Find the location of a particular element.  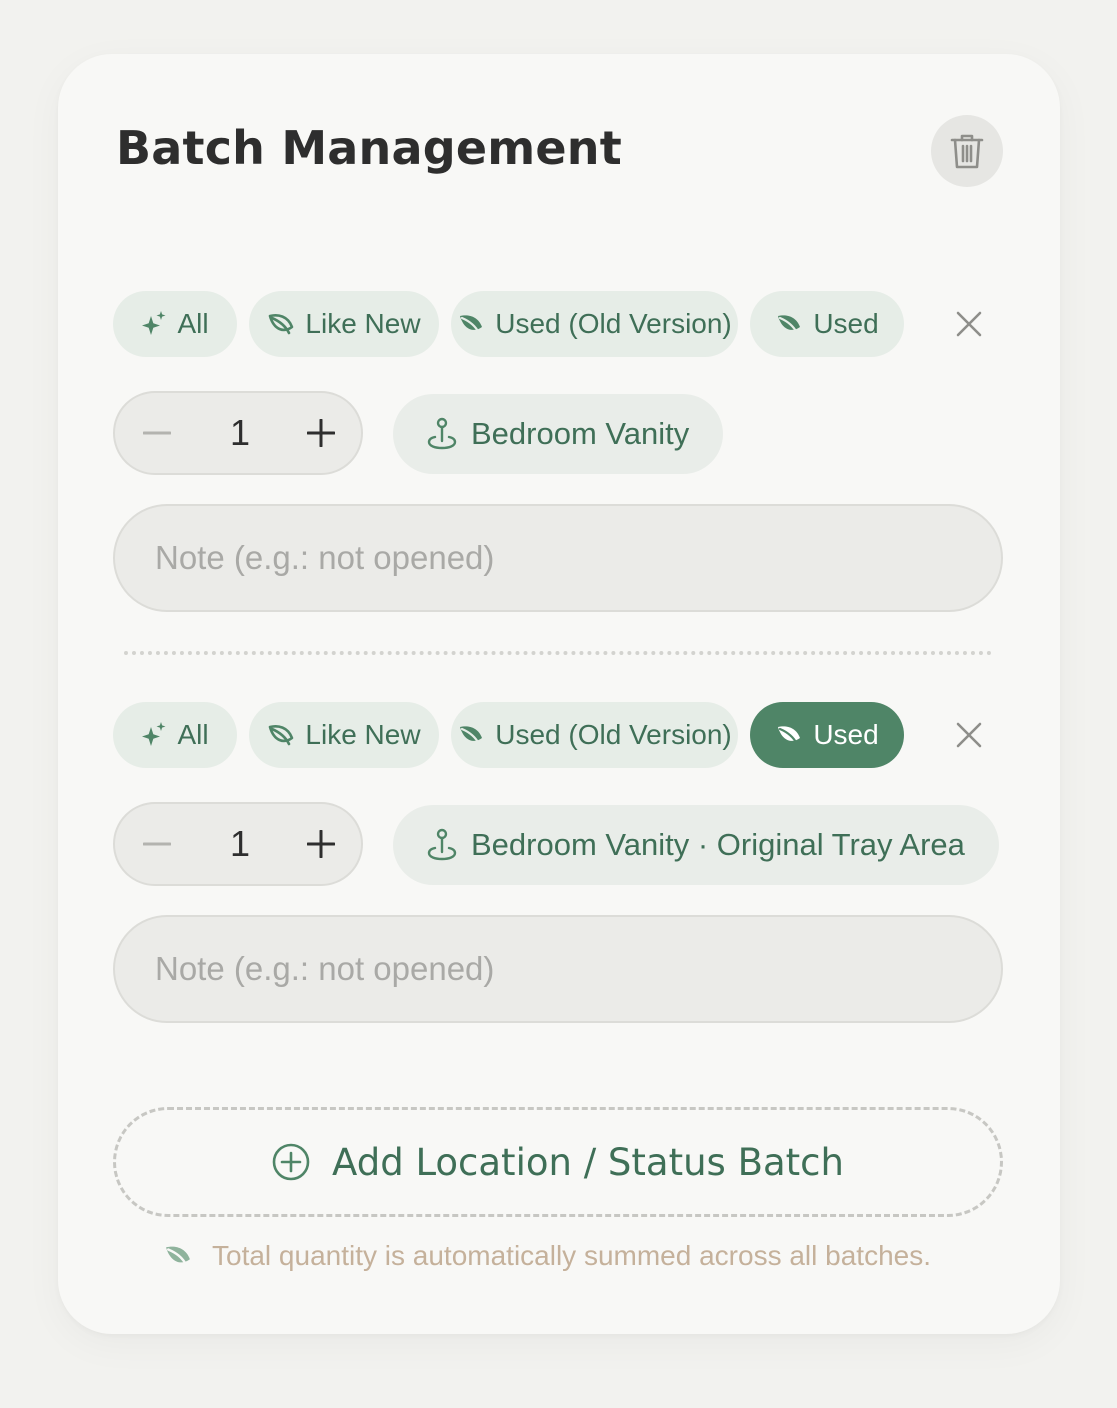

location-label: Bedroom Vanity is located at coordinates (580, 433).